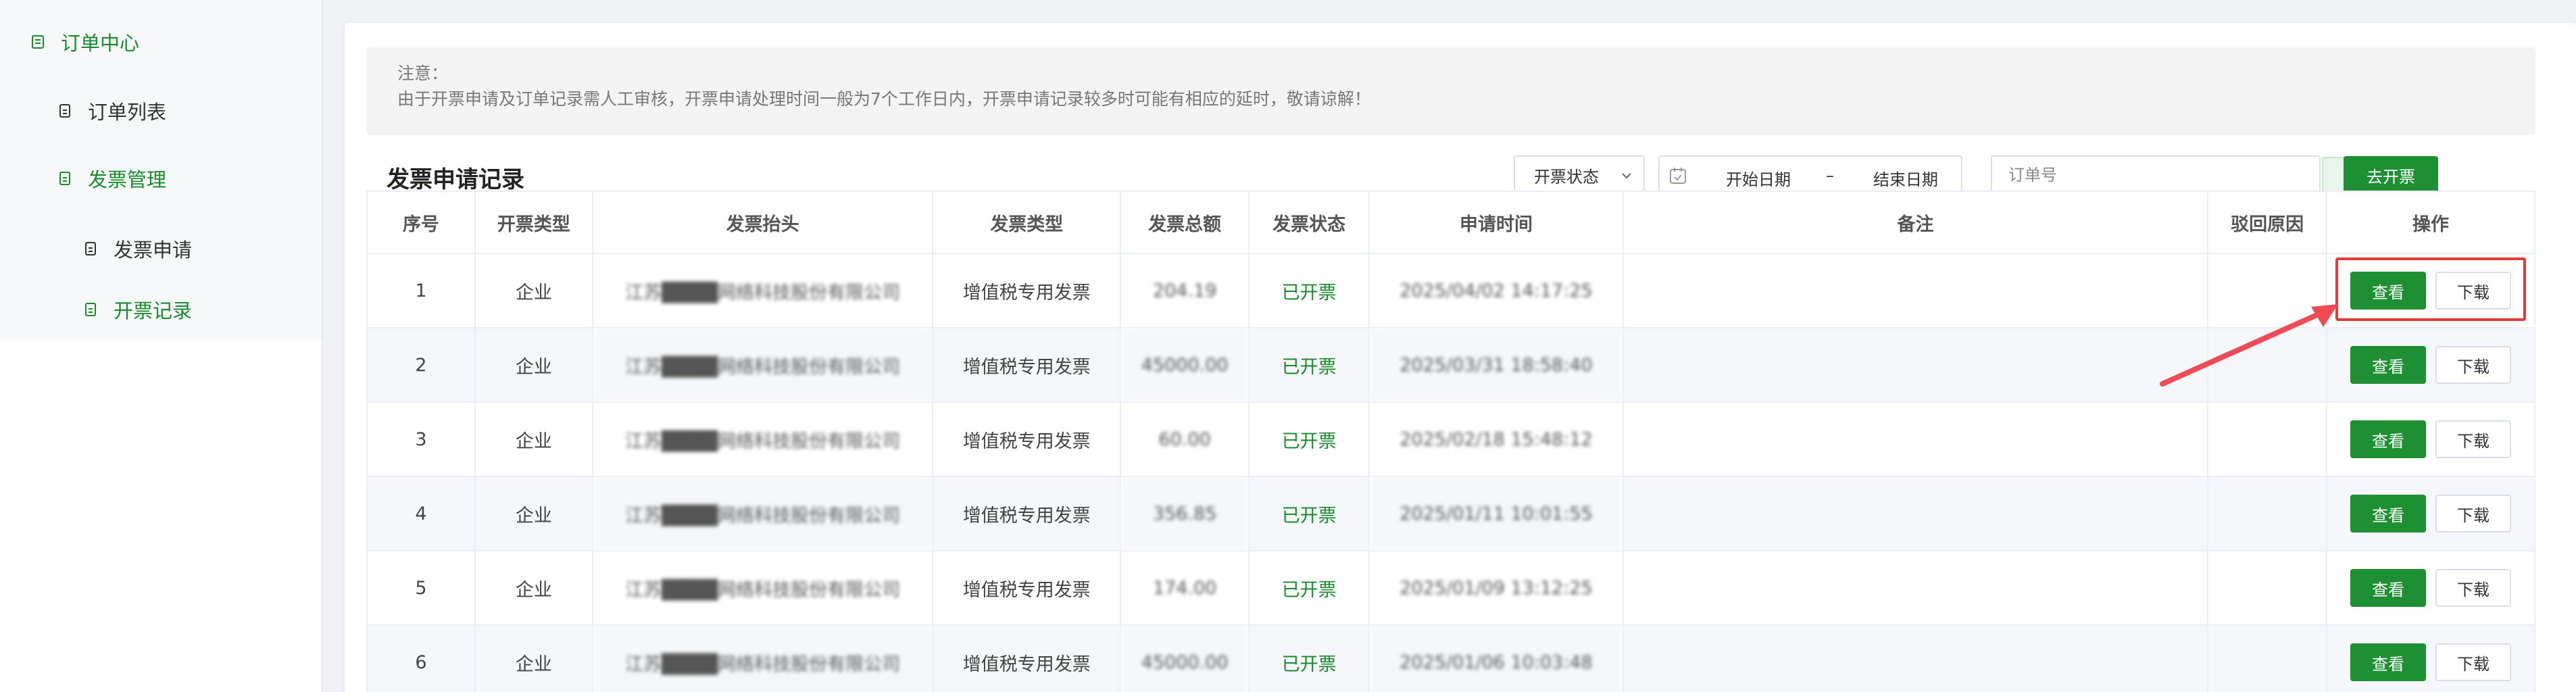 Image resolution: width=2576 pixels, height=692 pixels. I want to click on cell-no: 6, so click(421, 658).